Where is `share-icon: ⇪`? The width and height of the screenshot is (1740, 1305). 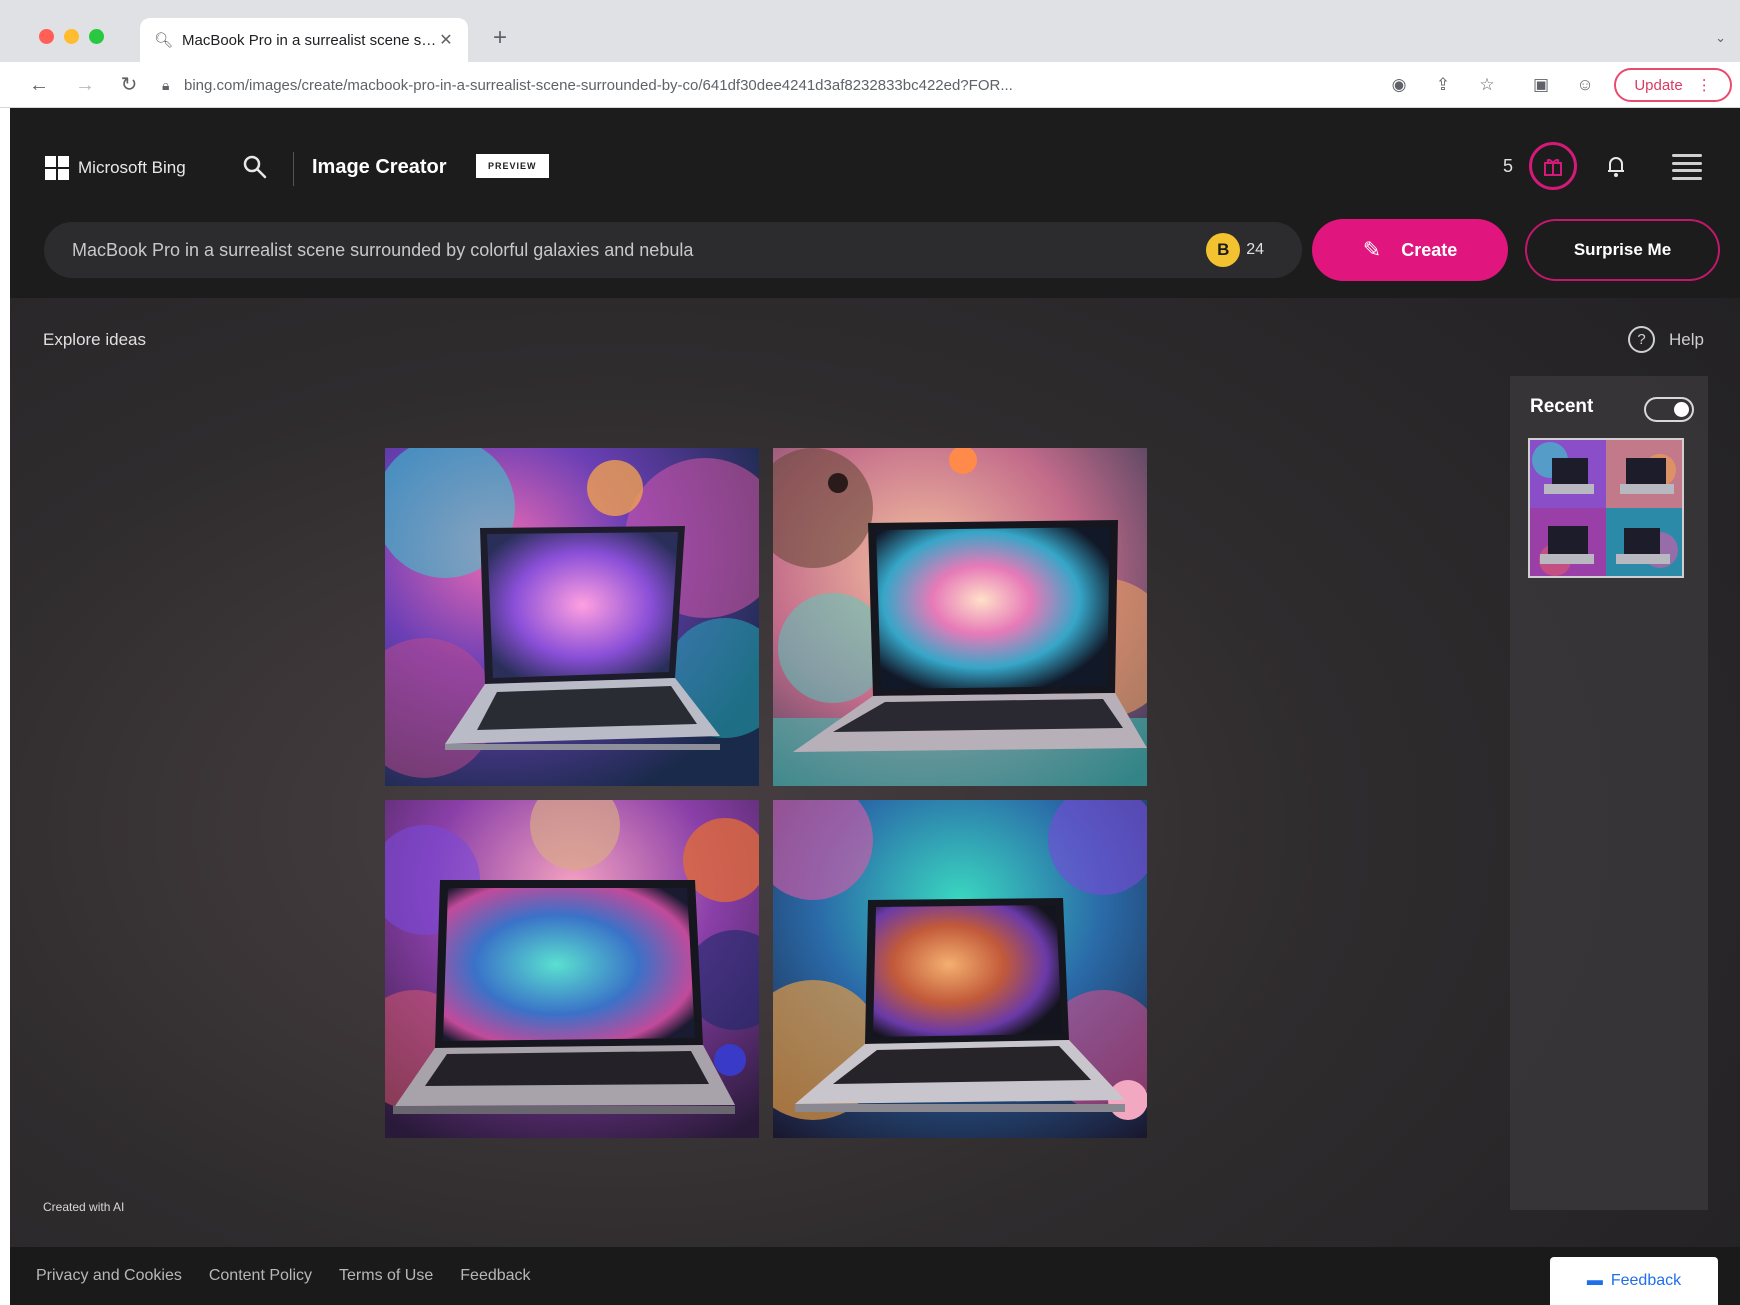
share-icon: ⇪ is located at coordinates (1443, 85).